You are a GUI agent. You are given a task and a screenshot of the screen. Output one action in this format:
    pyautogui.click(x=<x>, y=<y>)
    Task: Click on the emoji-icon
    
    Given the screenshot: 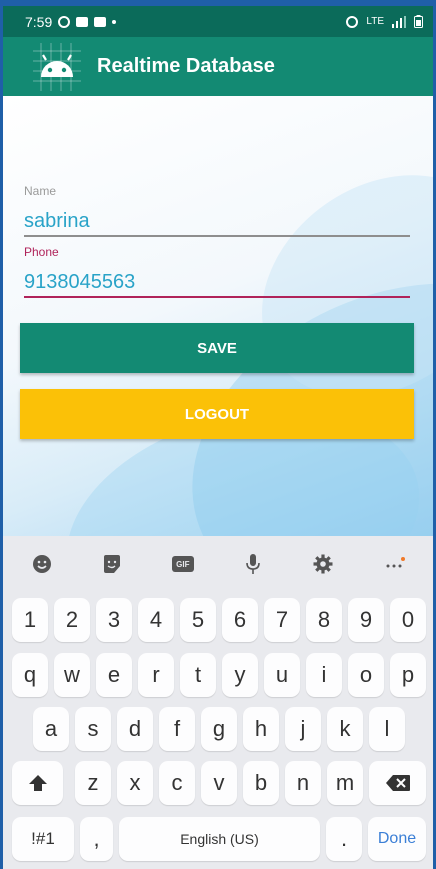 What is the action you would take?
    pyautogui.click(x=42, y=564)
    